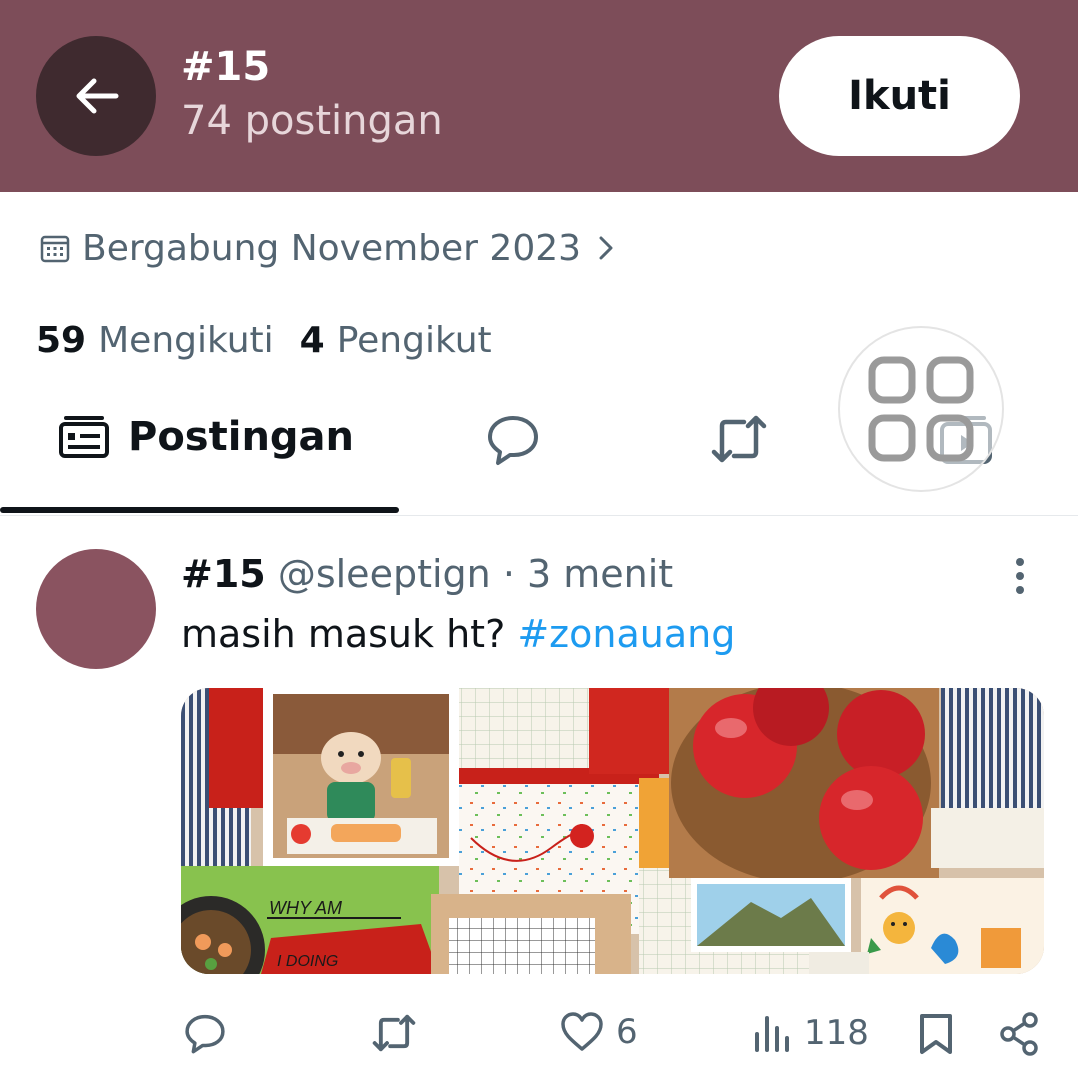  I want to click on svg-text: I DOING, so click(307, 961).